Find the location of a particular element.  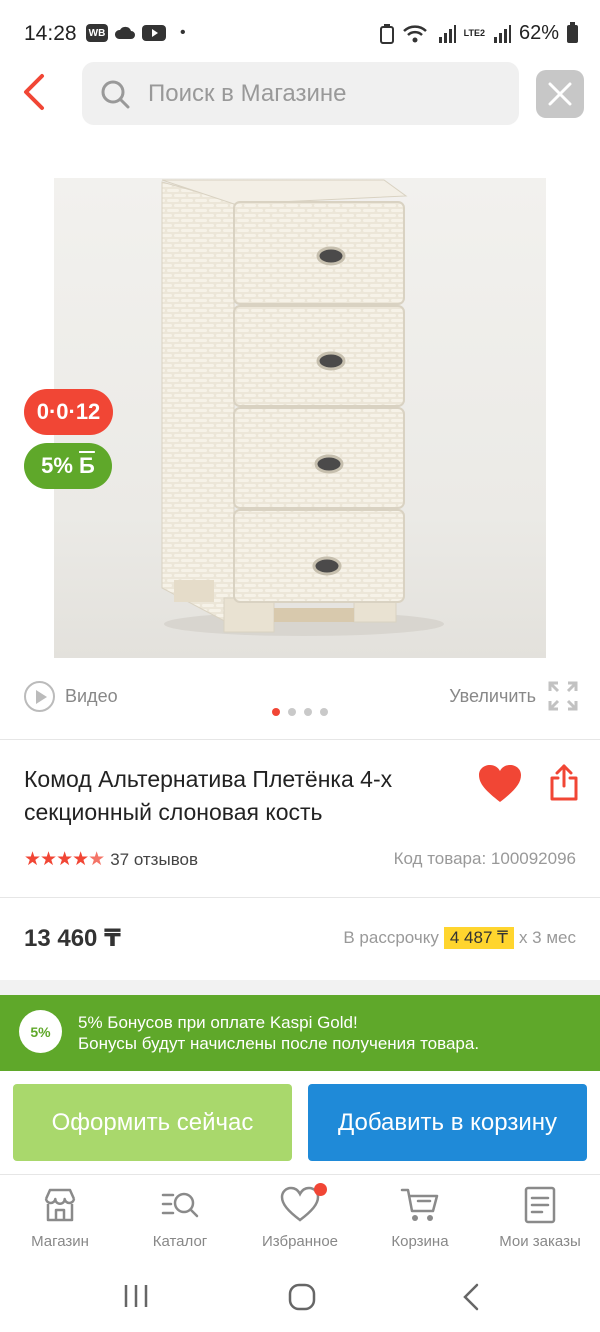

reviews-link: 37 отзывов is located at coordinates (154, 860).